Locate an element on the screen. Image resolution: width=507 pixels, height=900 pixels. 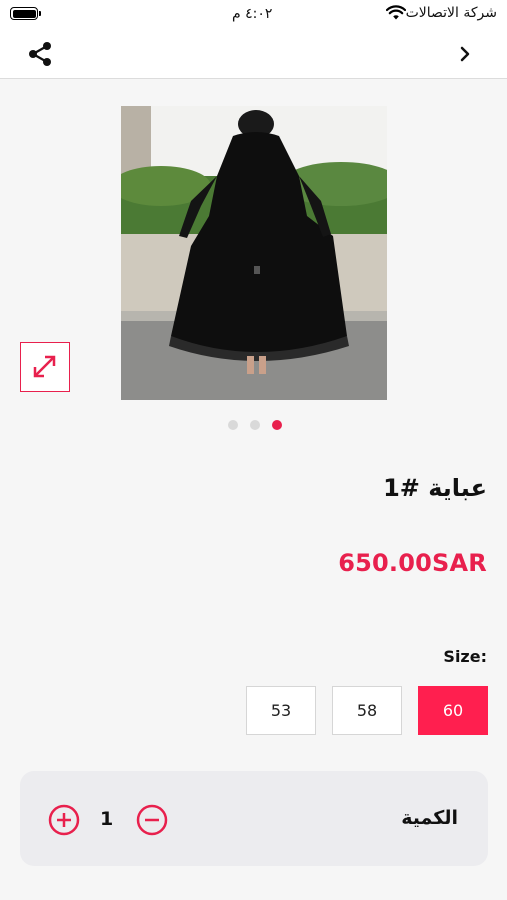
product-price: 650.00SAR is located at coordinates (412, 563).